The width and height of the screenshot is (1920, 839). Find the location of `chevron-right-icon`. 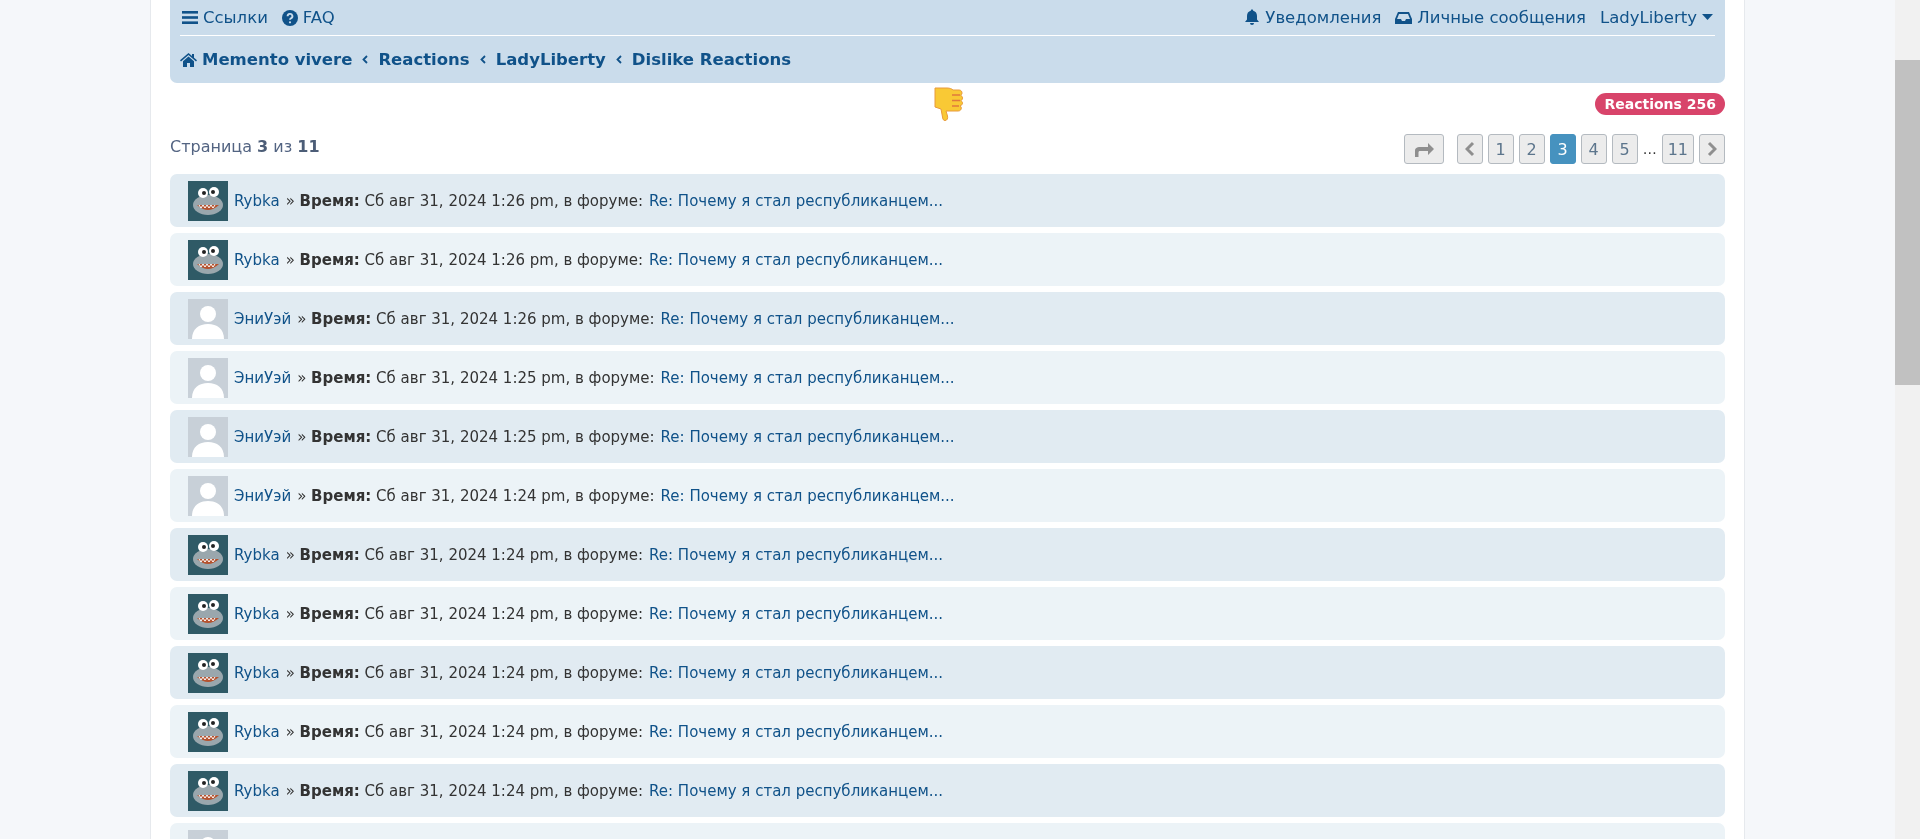

chevron-right-icon is located at coordinates (1712, 149).